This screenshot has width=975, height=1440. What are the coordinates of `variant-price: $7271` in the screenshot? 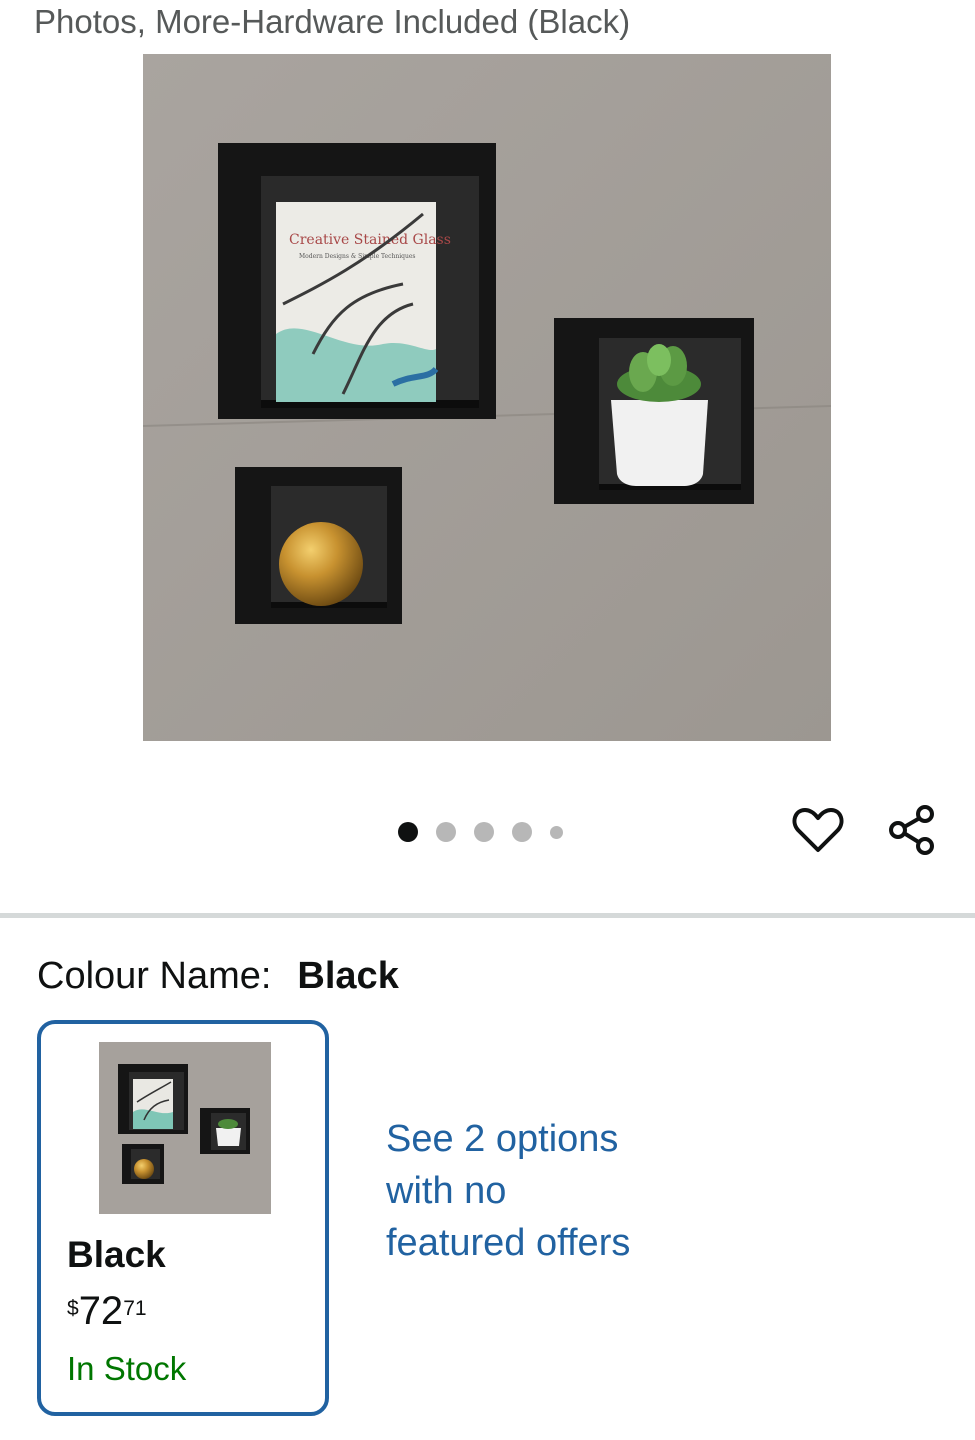 It's located at (107, 1311).